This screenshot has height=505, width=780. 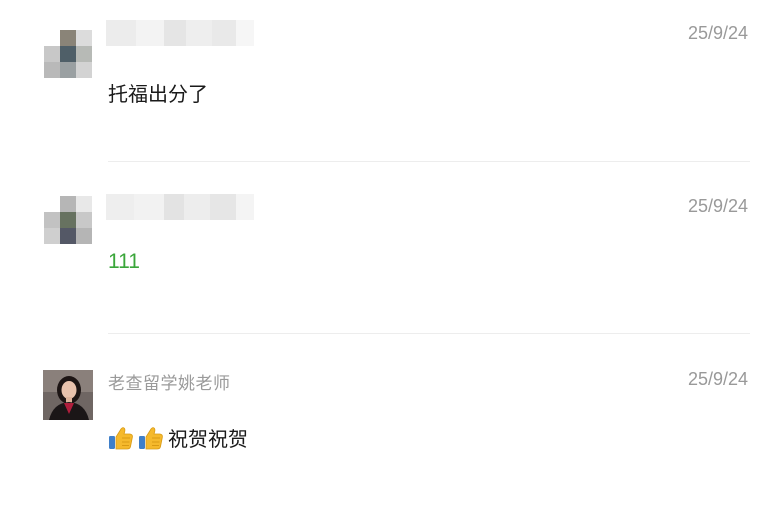 What do you see at coordinates (208, 439) in the screenshot?
I see `comment-text: 祝贺祝贺` at bounding box center [208, 439].